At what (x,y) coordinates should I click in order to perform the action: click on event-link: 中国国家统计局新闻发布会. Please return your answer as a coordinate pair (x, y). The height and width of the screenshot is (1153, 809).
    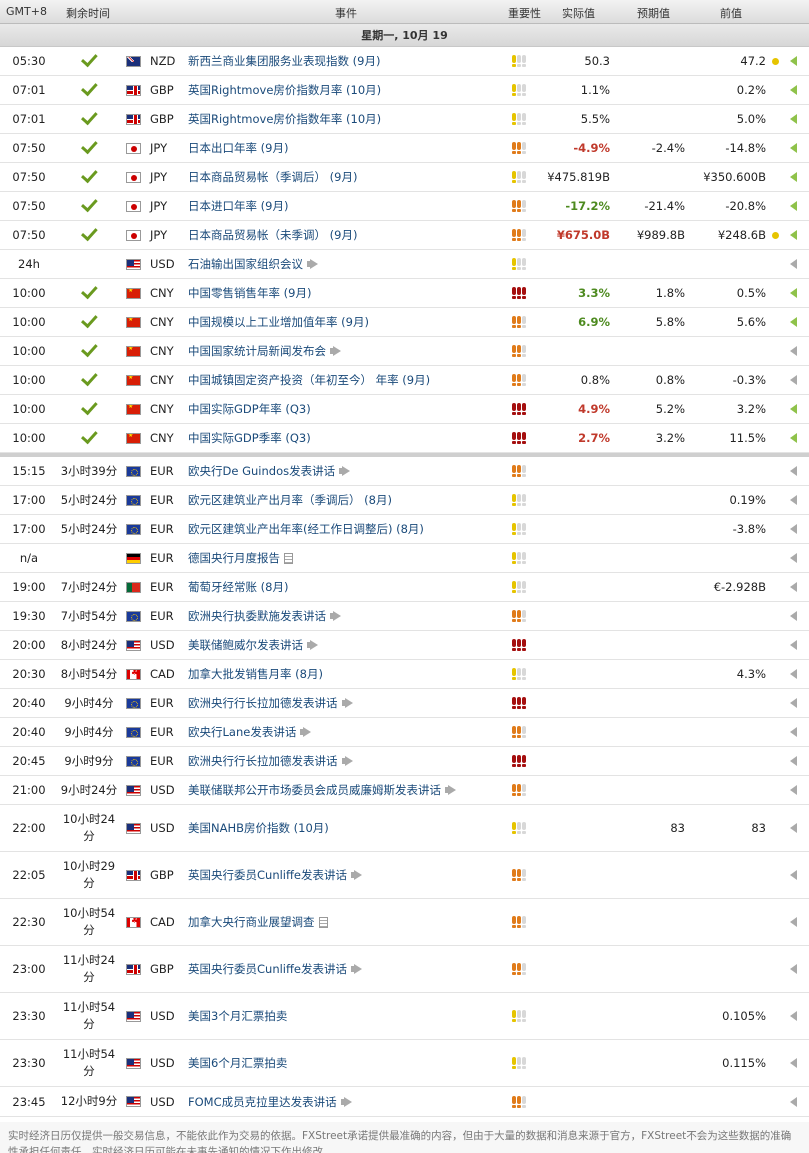
    Looking at the image, I should click on (257, 351).